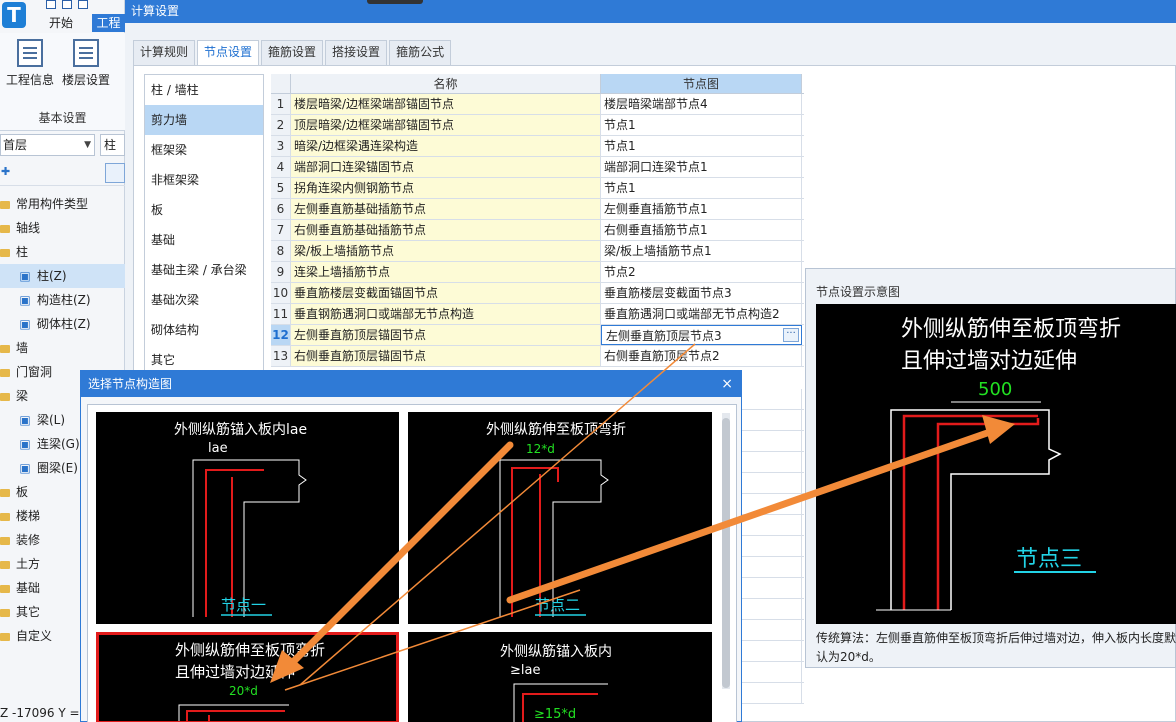  What do you see at coordinates (560, 518) in the screenshot?
I see `node-option-2: 外侧纵筋伸至板顶弯折 12*d 节点二` at bounding box center [560, 518].